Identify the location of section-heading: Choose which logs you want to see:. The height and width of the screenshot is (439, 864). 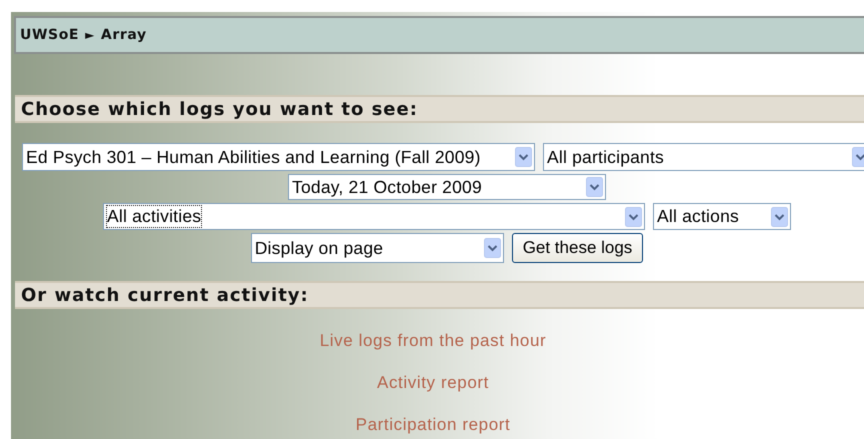
(439, 109).